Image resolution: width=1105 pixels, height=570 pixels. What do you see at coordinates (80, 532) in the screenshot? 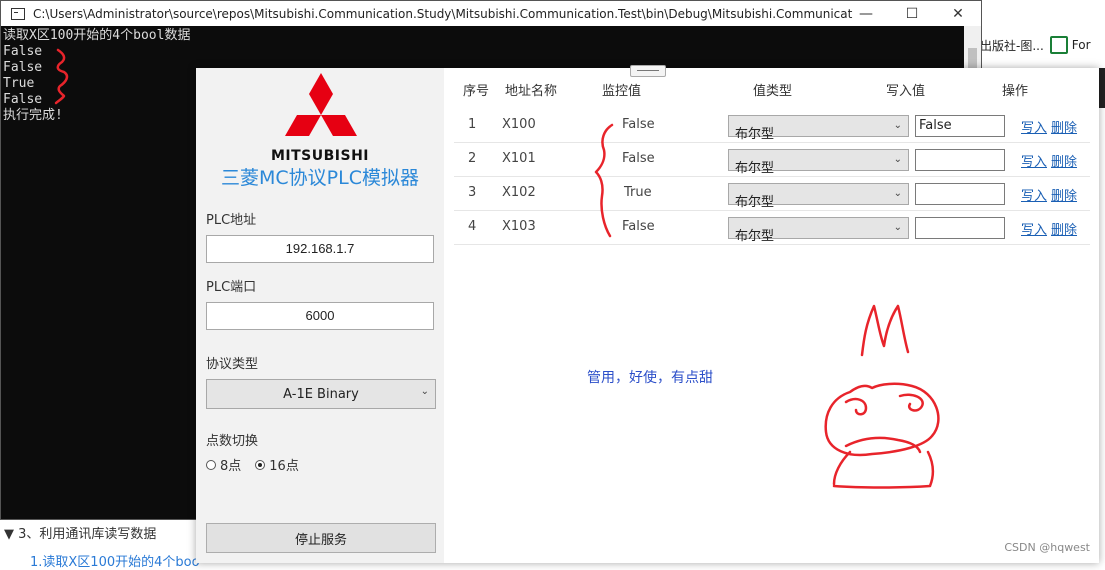
I see `toc-section: ▼ 3、利用通讯库读写数据` at bounding box center [80, 532].